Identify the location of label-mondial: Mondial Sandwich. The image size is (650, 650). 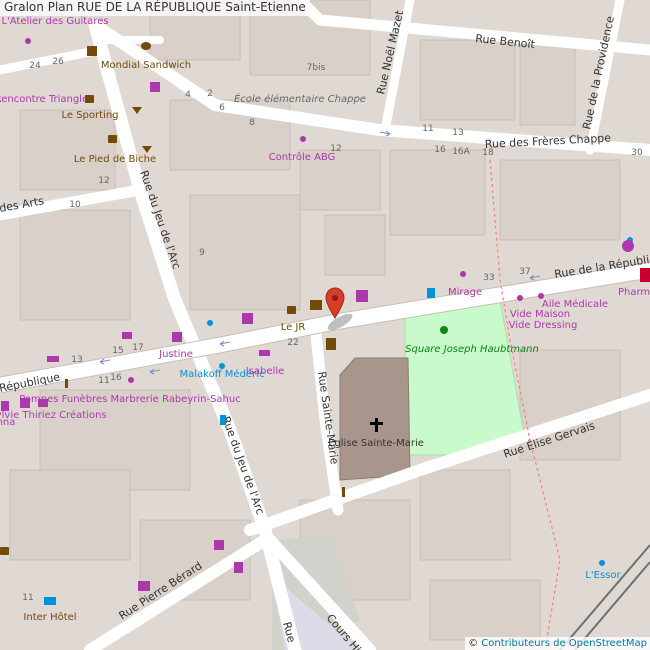
(146, 65).